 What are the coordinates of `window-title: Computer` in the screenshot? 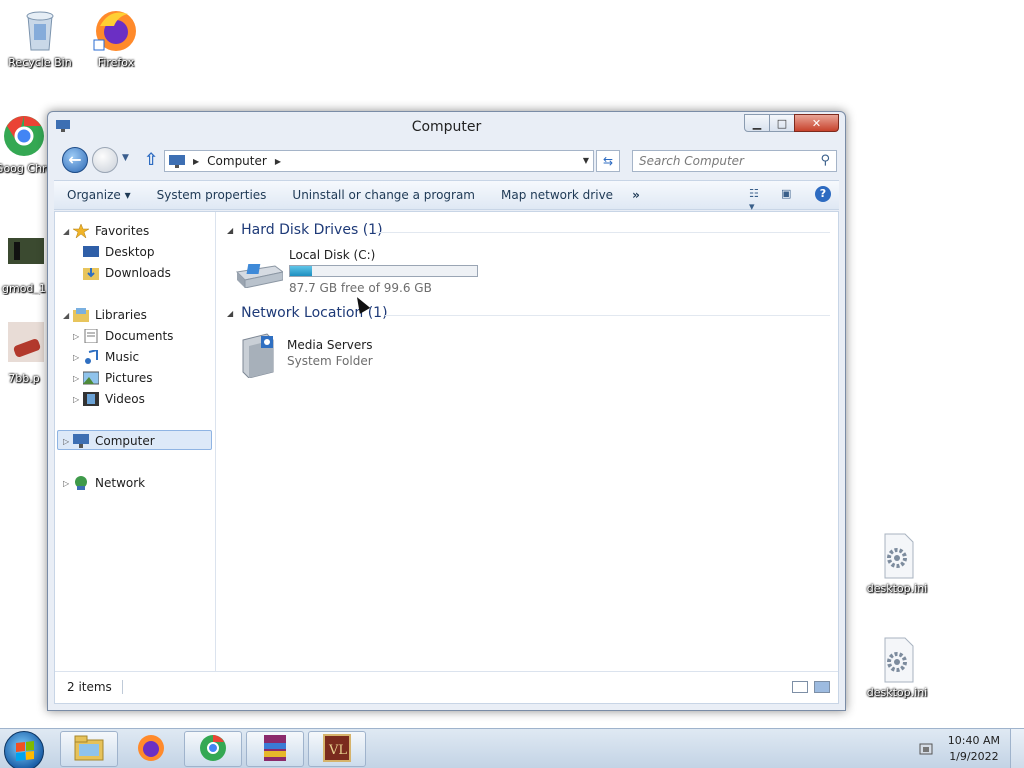 It's located at (446, 127).